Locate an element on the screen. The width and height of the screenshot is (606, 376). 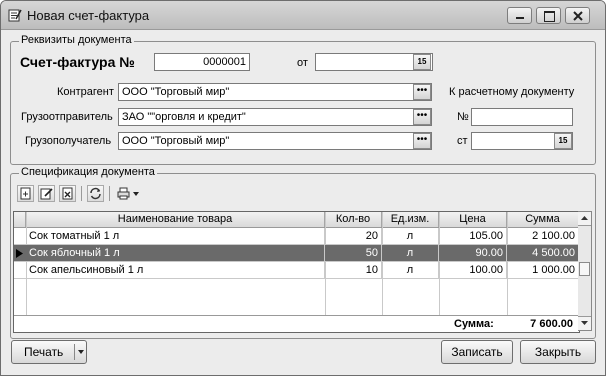
edit-icon is located at coordinates (46, 194).